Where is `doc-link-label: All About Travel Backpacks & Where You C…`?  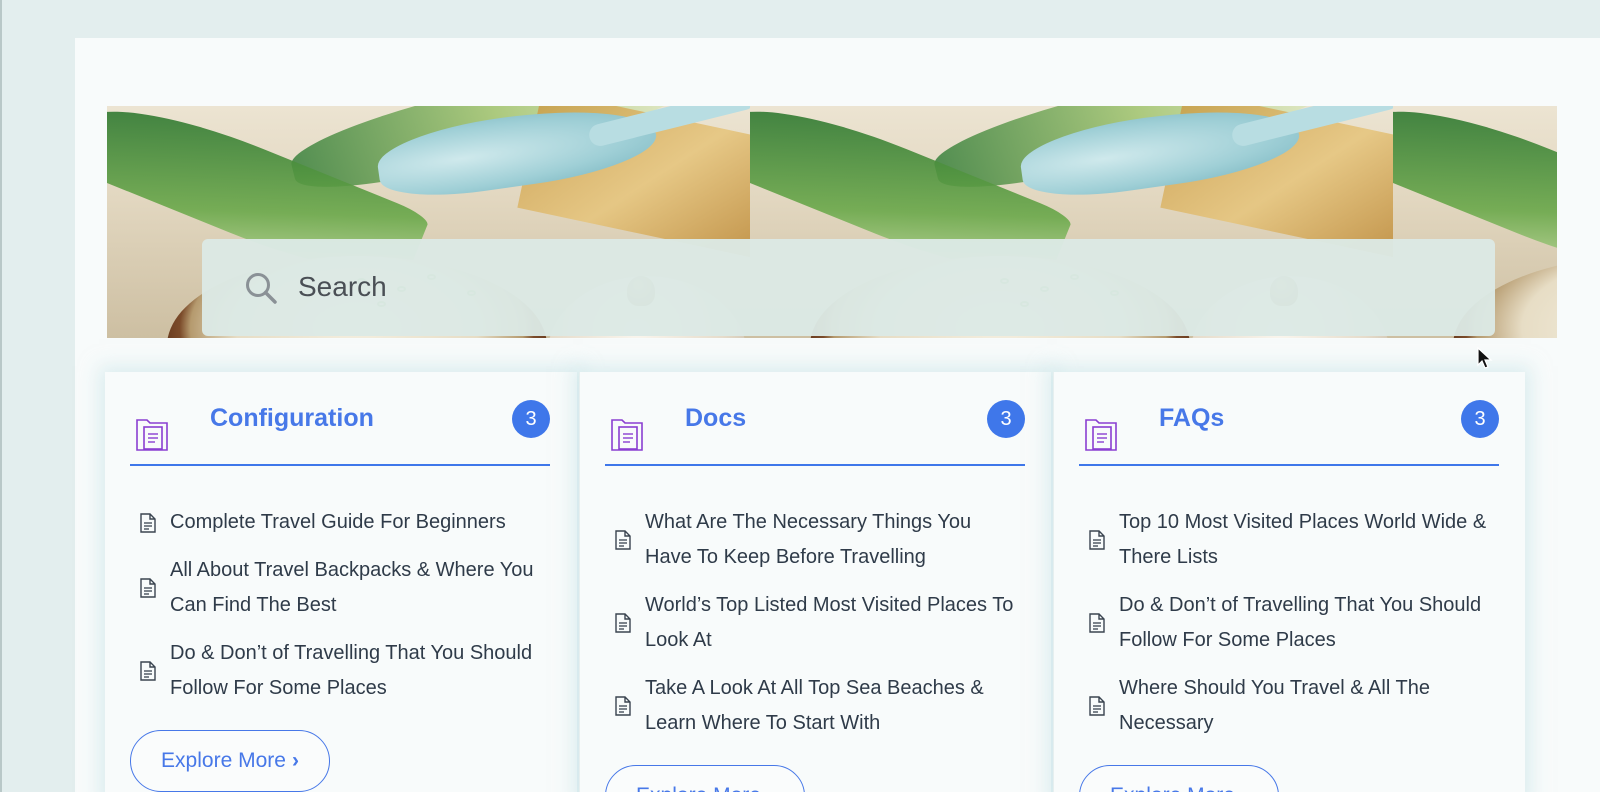 doc-link-label: All About Travel Backpacks & Where You C… is located at coordinates (352, 587).